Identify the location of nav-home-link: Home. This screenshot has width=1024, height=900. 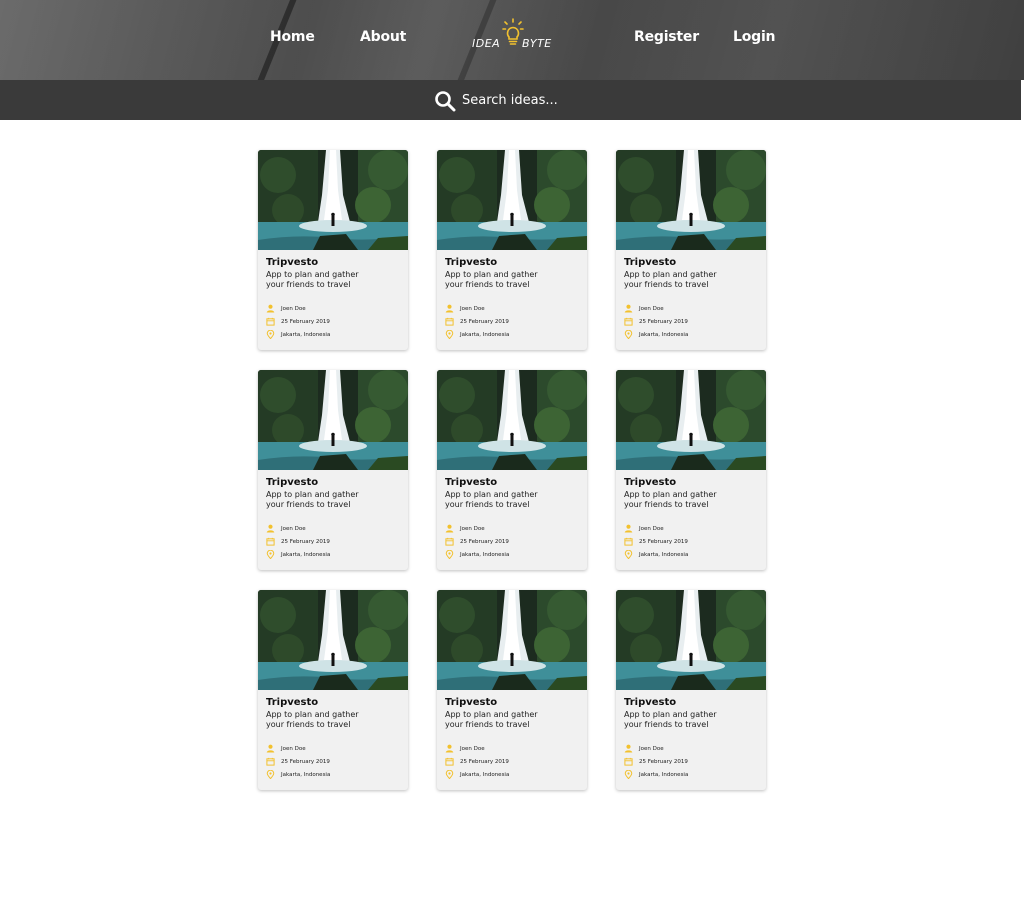
(292, 37).